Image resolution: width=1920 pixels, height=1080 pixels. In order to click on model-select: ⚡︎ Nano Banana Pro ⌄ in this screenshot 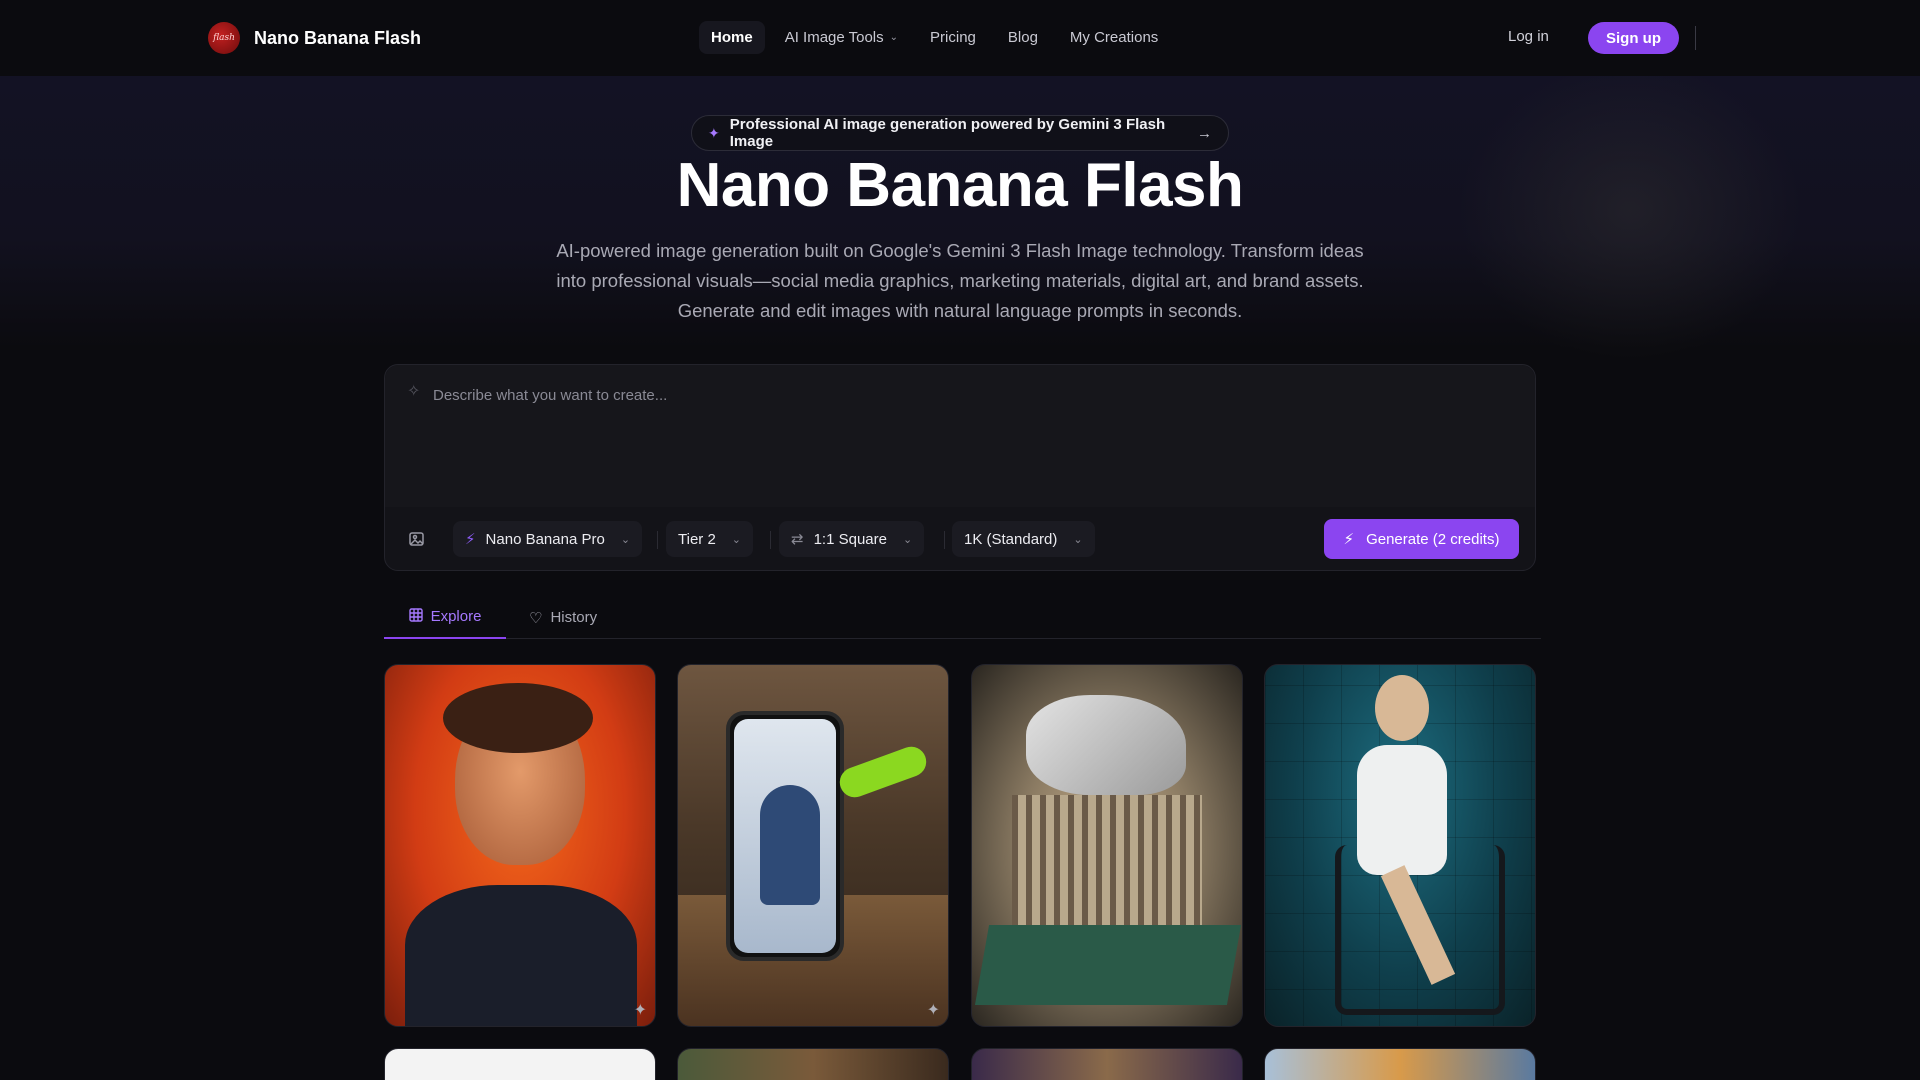, I will do `click(548, 539)`.